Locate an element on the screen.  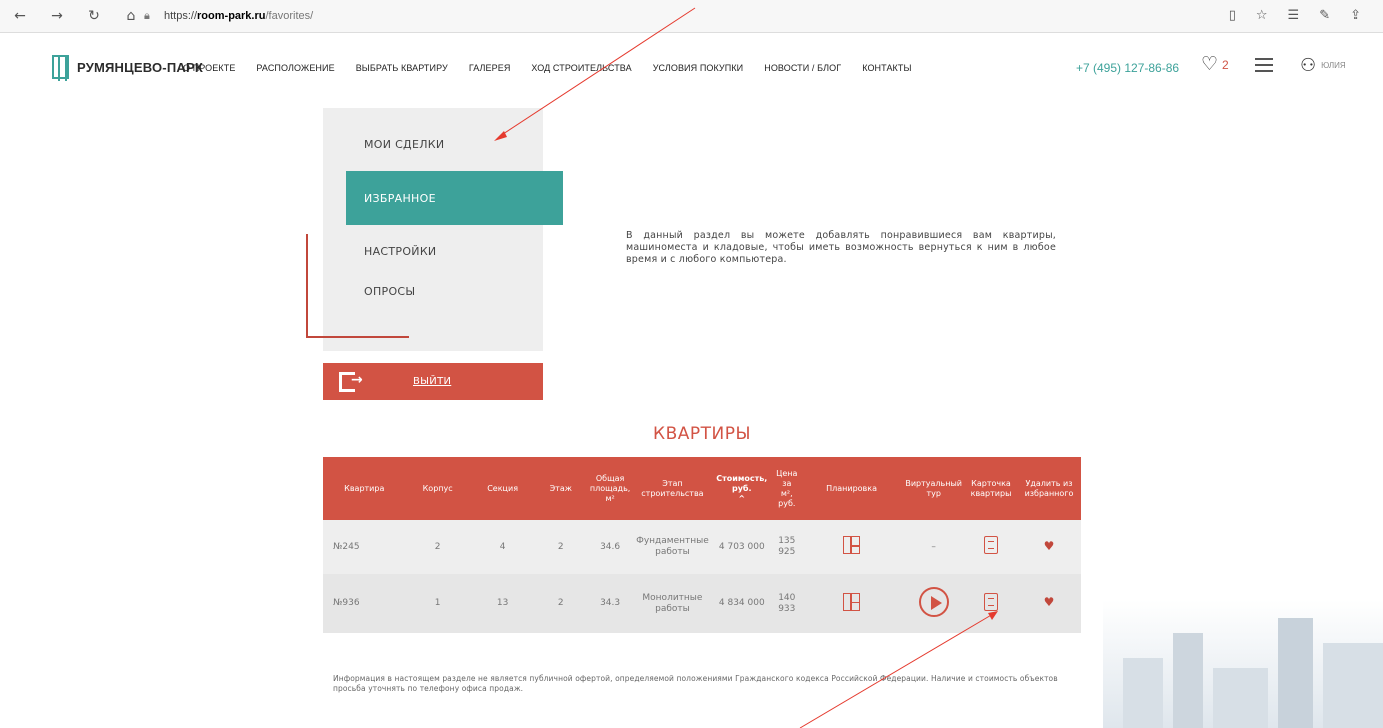
menu-item-location: РАСПОЛОЖЕНИЕ is located at coordinates (295, 68).